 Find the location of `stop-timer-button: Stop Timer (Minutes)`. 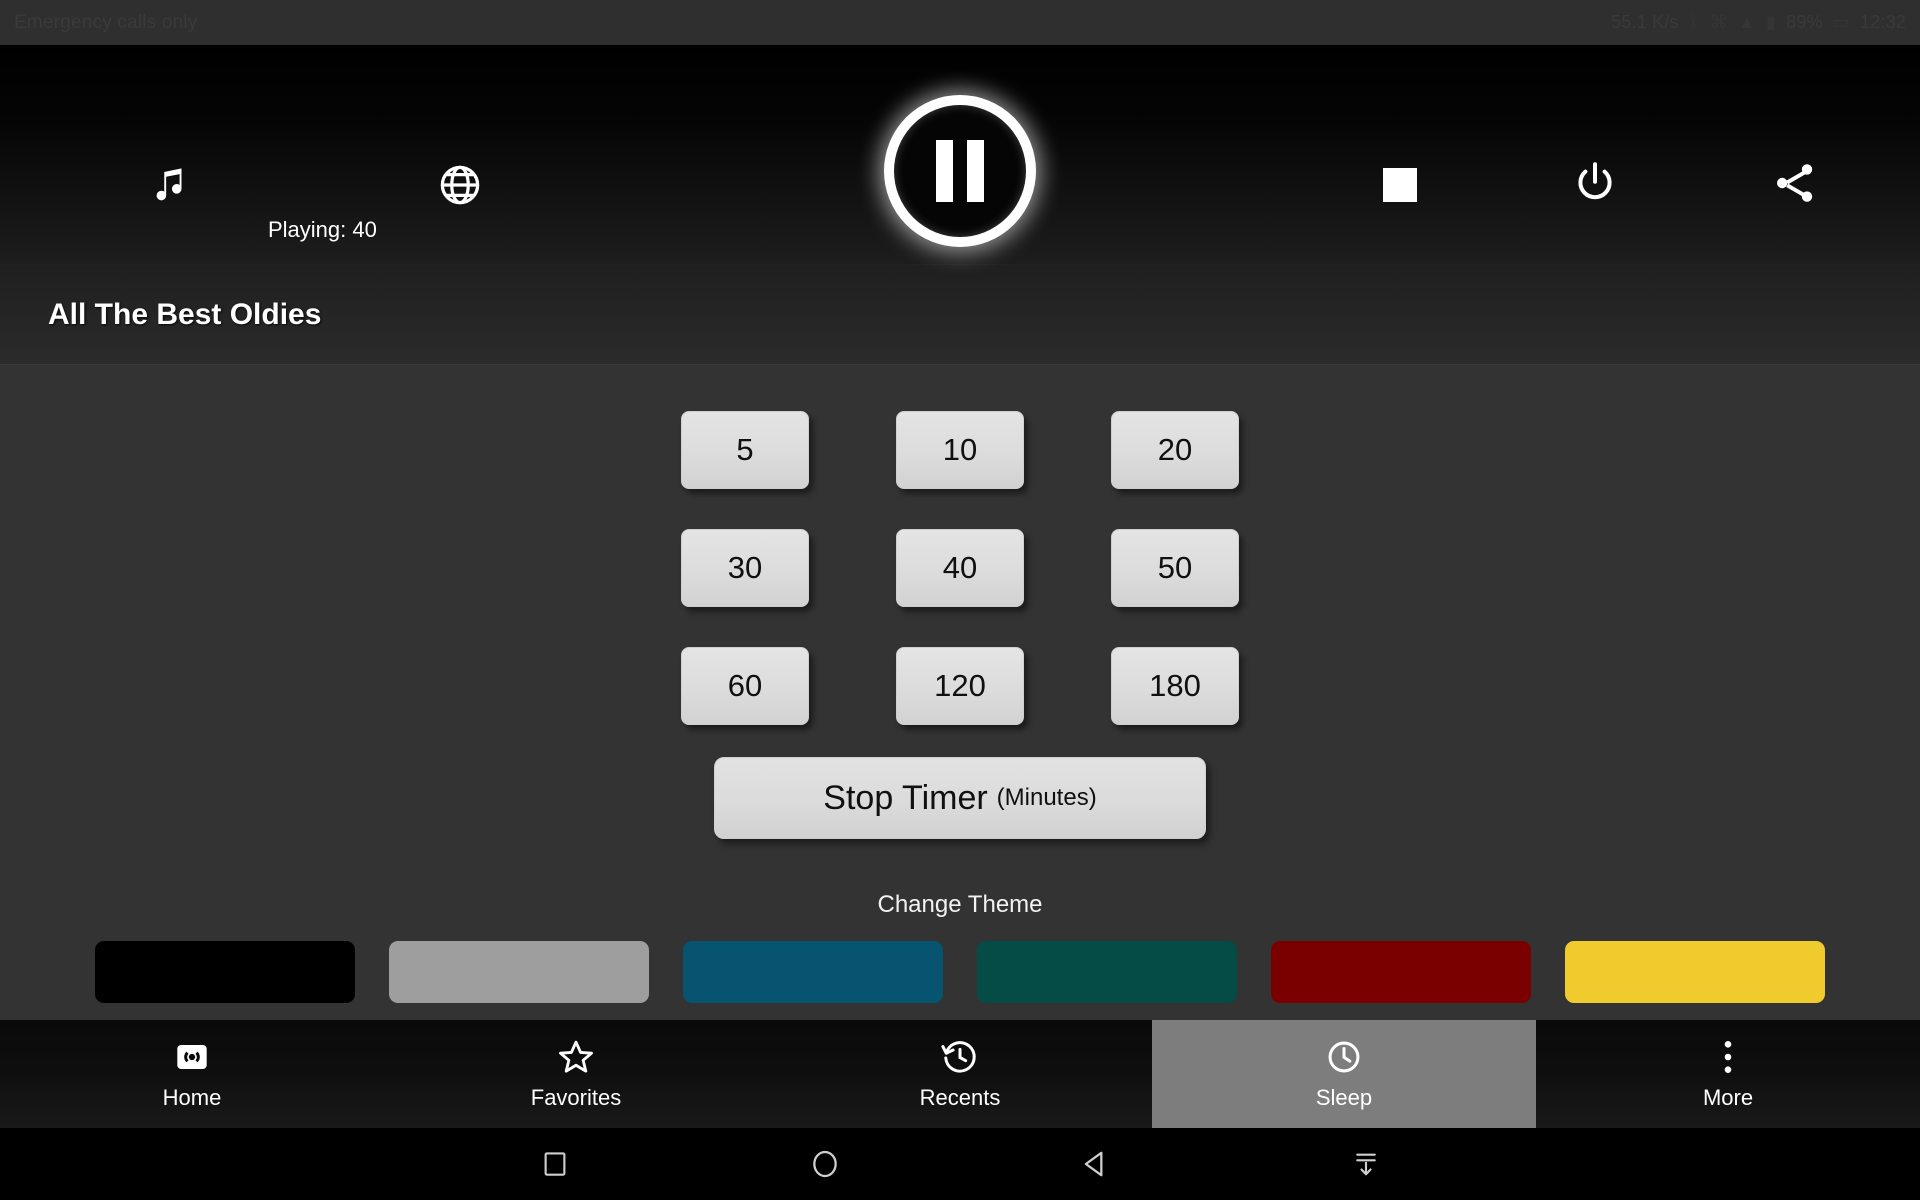

stop-timer-button: Stop Timer (Minutes) is located at coordinates (960, 798).